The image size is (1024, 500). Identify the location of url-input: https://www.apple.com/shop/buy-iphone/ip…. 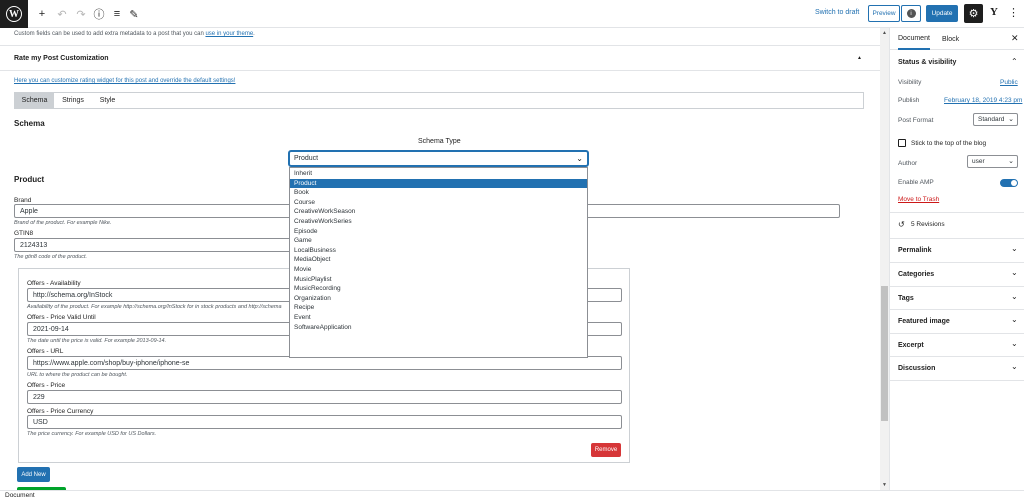
(324, 363).